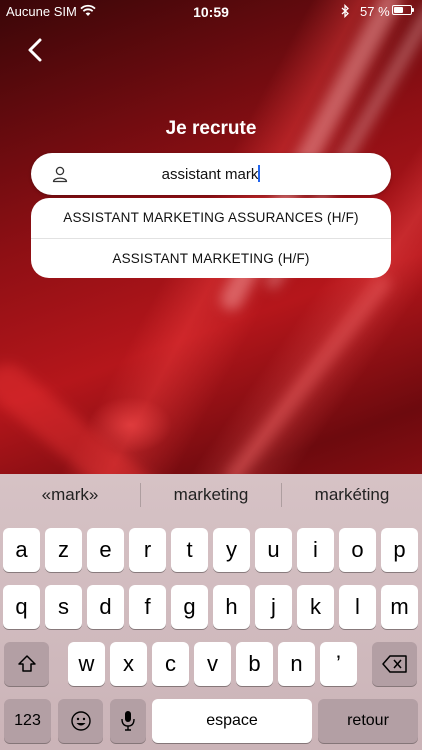  What do you see at coordinates (21, 607) in the screenshot?
I see `key: q` at bounding box center [21, 607].